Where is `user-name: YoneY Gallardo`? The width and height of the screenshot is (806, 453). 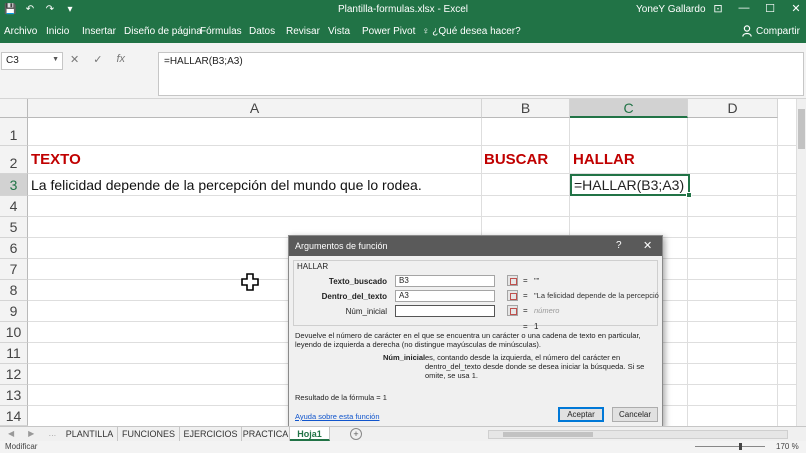 user-name: YoneY Gallardo is located at coordinates (671, 9).